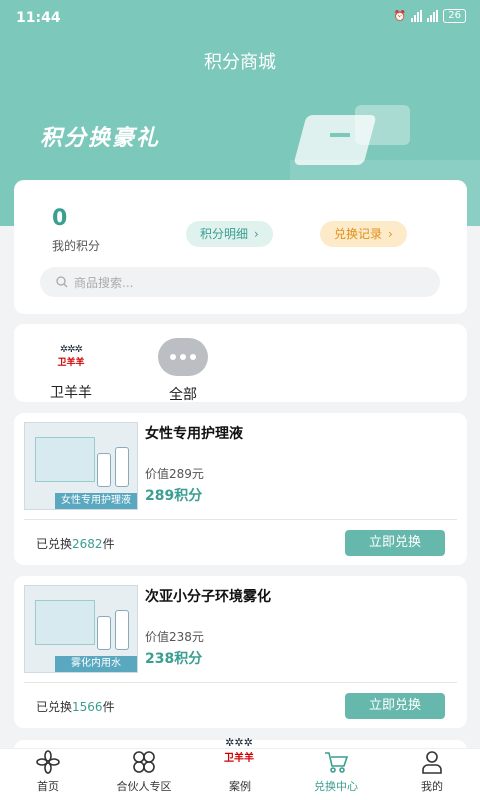 This screenshot has width=480, height=800. What do you see at coordinates (224, 234) in the screenshot?
I see `points-detail-label: 积分明细` at bounding box center [224, 234].